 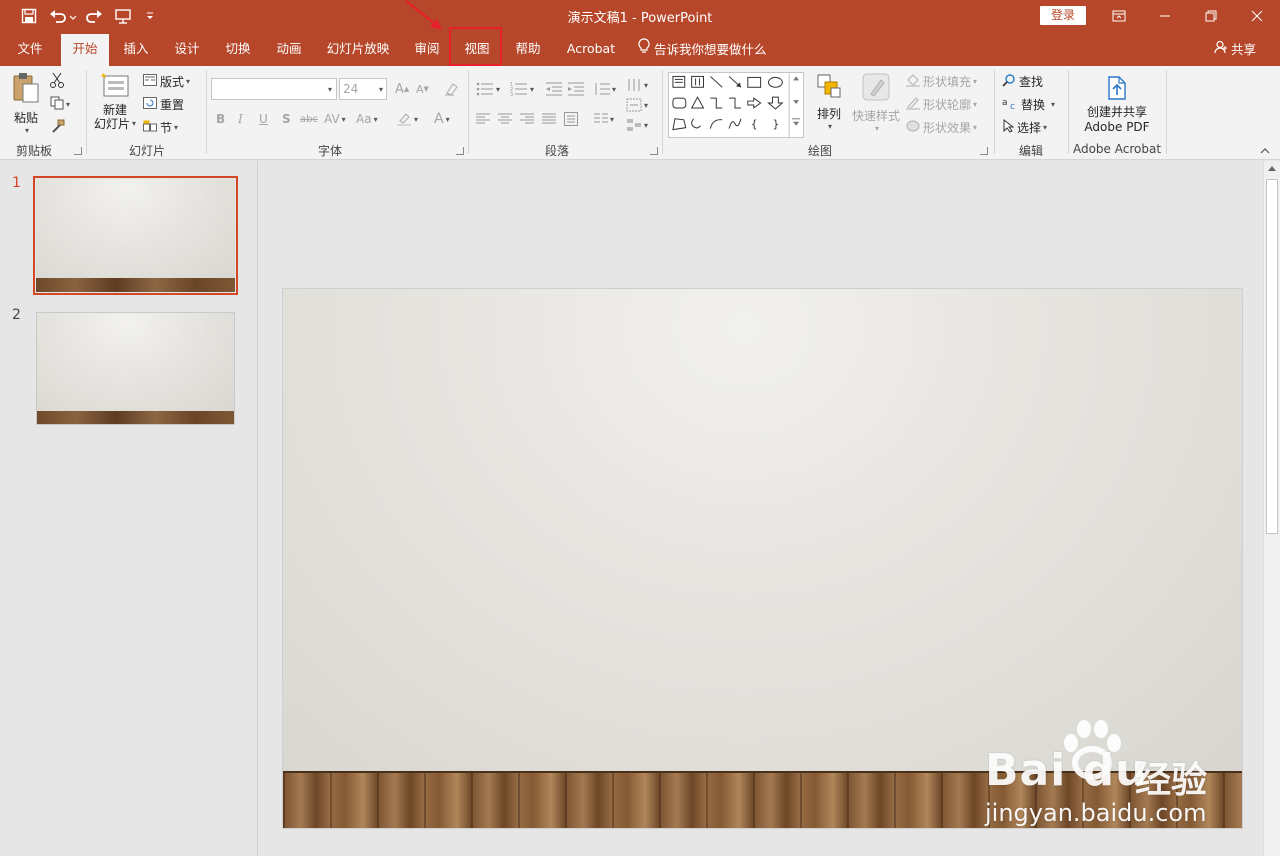 What do you see at coordinates (448, 119) in the screenshot?
I see `font-color-icon: A ▾` at bounding box center [448, 119].